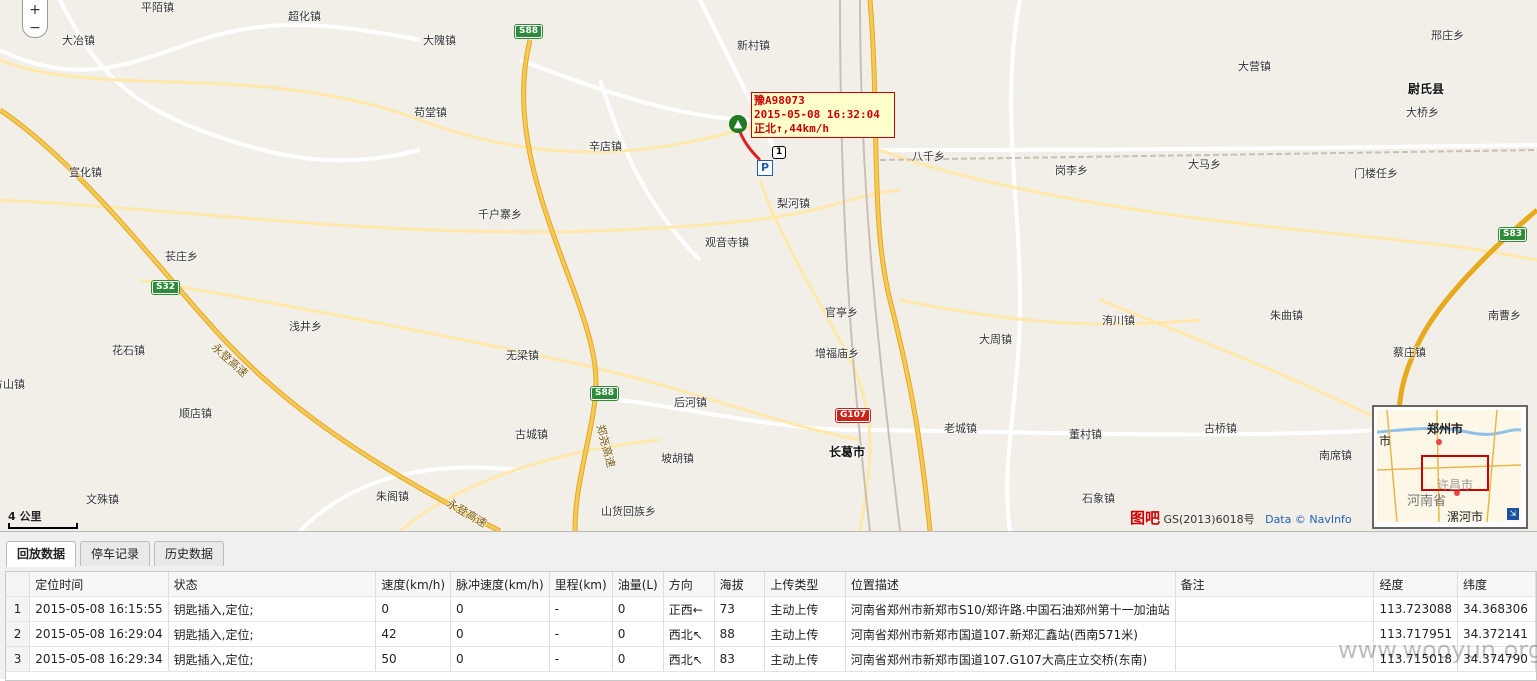 This screenshot has width=1537, height=681. I want to click on column-header: 方向, so click(689, 584).